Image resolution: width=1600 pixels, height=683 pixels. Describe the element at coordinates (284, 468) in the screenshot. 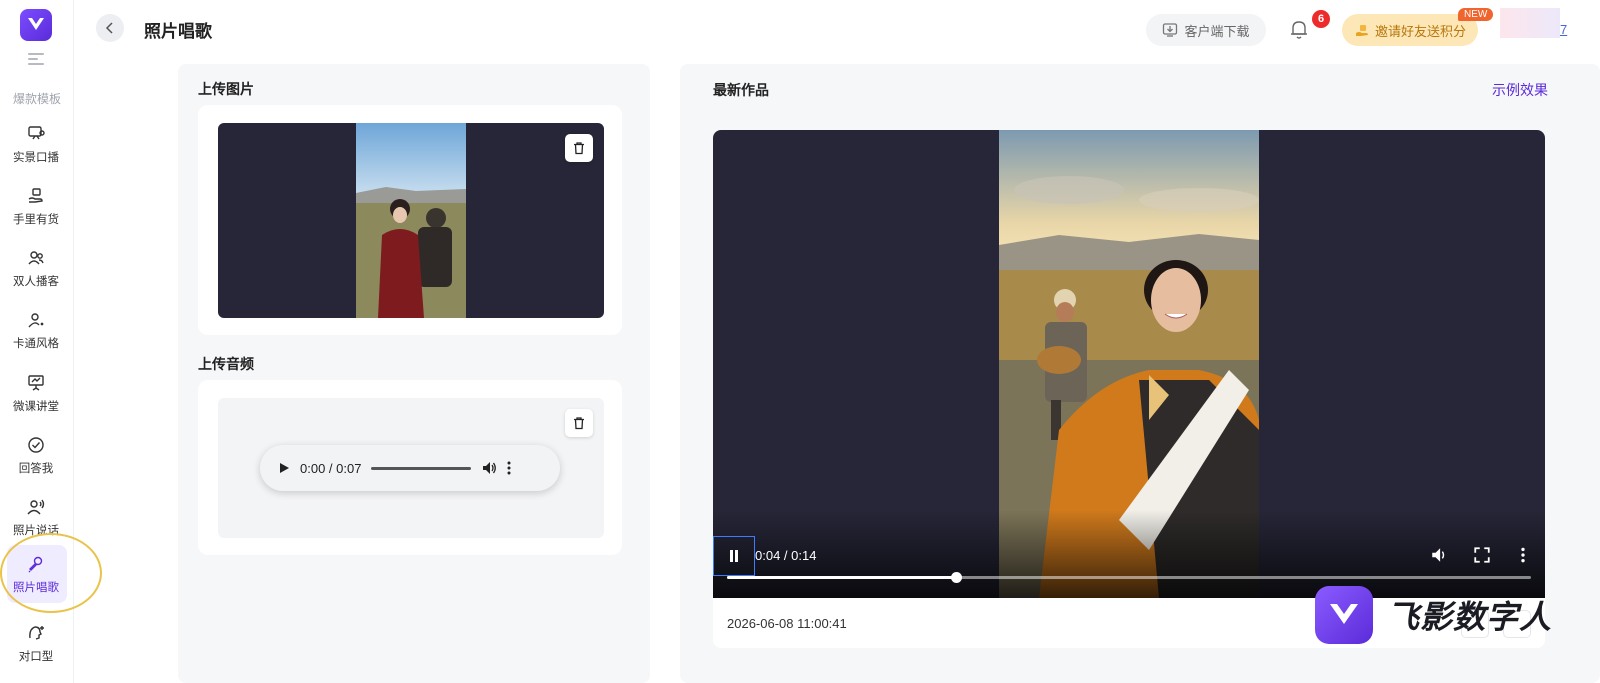

I see `play-icon` at that location.